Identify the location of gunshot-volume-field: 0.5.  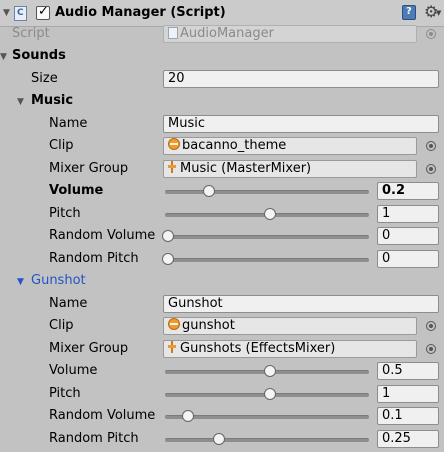
(408, 371).